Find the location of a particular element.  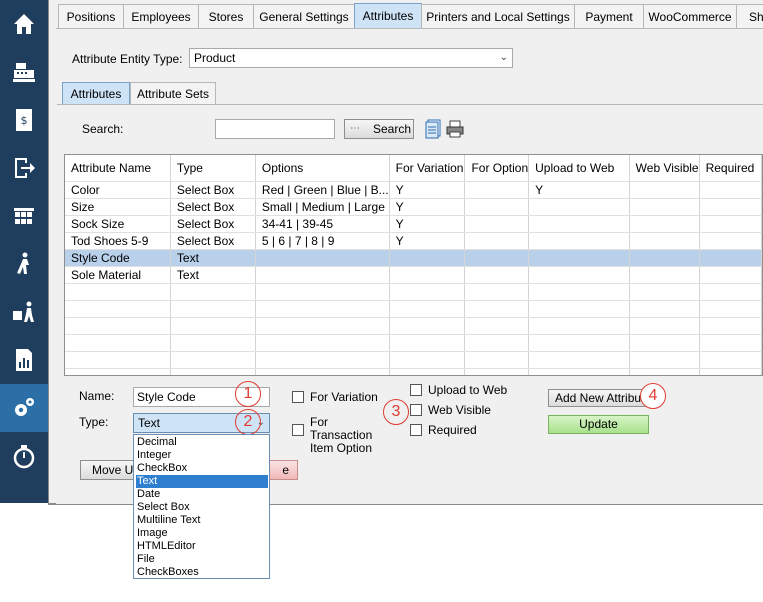

table-row: Size Select Box Small | Medium | Large Y is located at coordinates (413, 207).